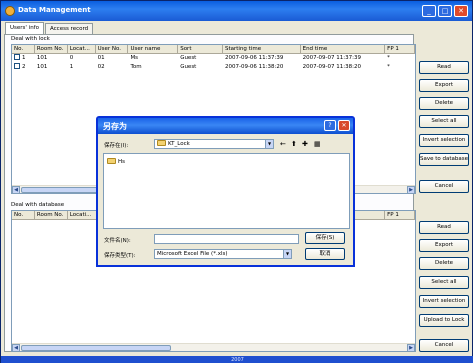  Describe the element at coordinates (54, 10) in the screenshot. I see `window-title: Data Management` at that location.